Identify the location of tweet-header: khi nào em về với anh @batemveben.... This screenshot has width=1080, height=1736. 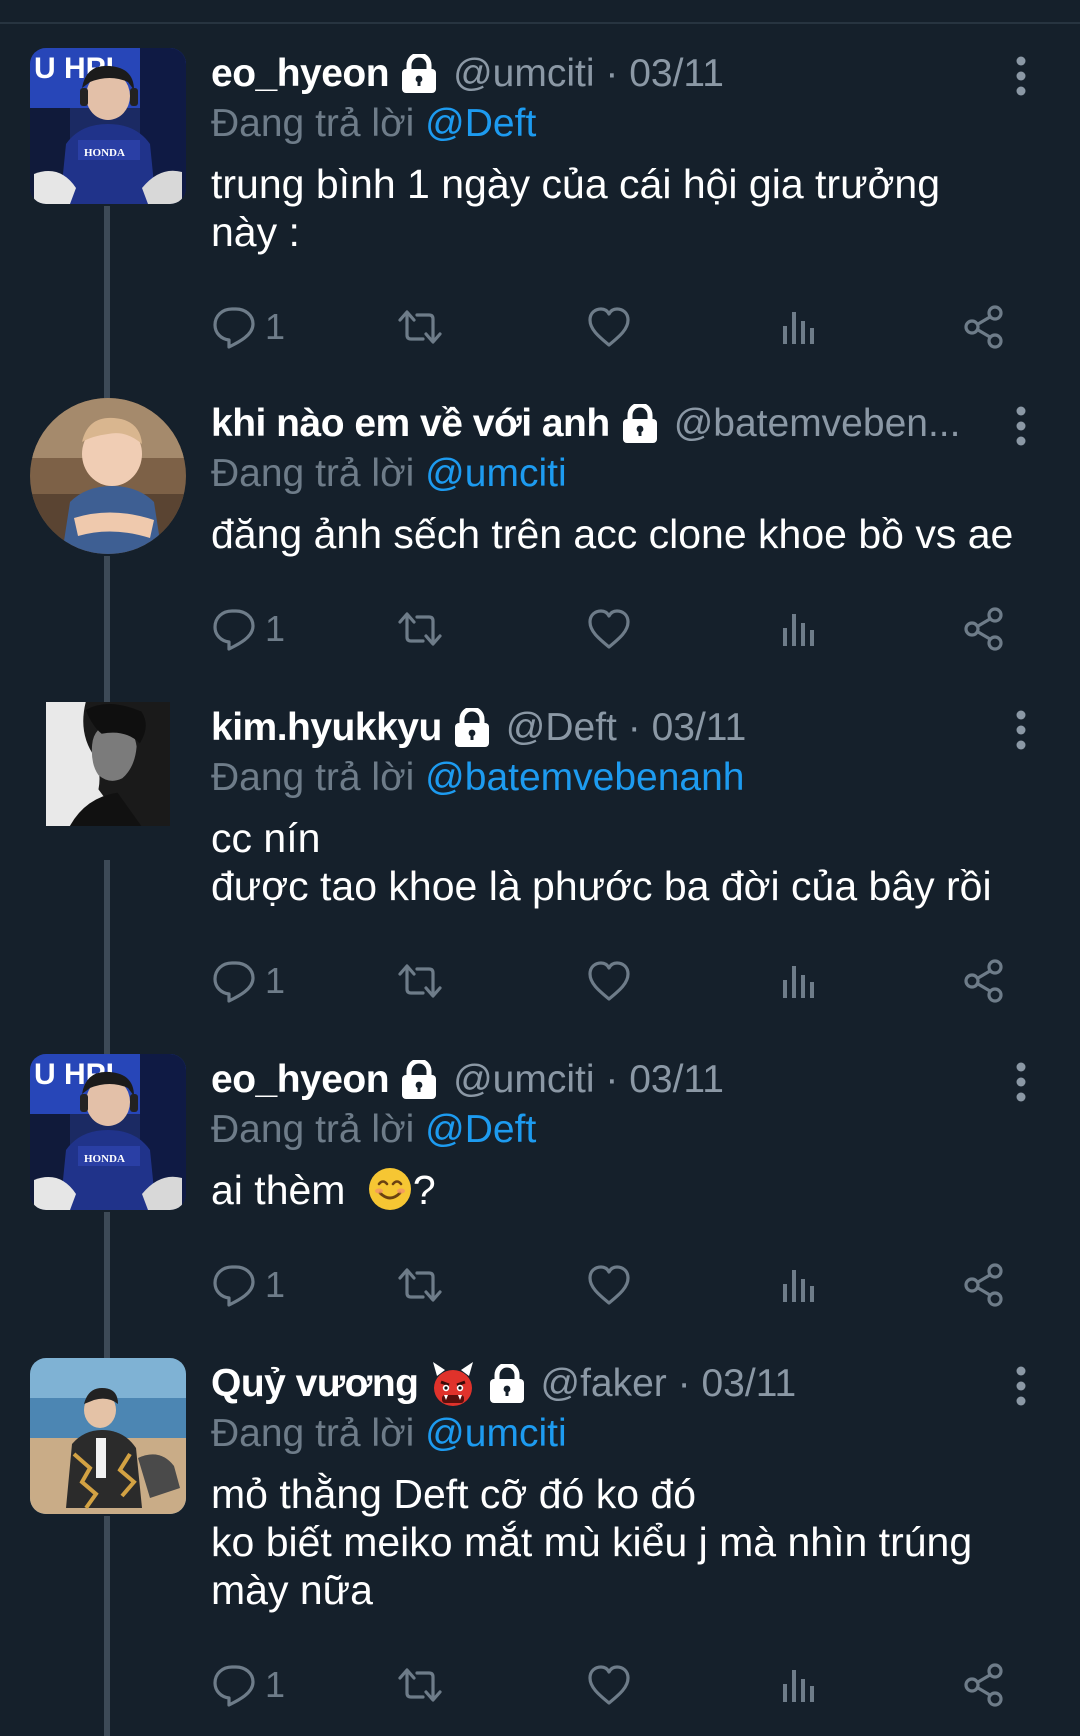
(623, 424).